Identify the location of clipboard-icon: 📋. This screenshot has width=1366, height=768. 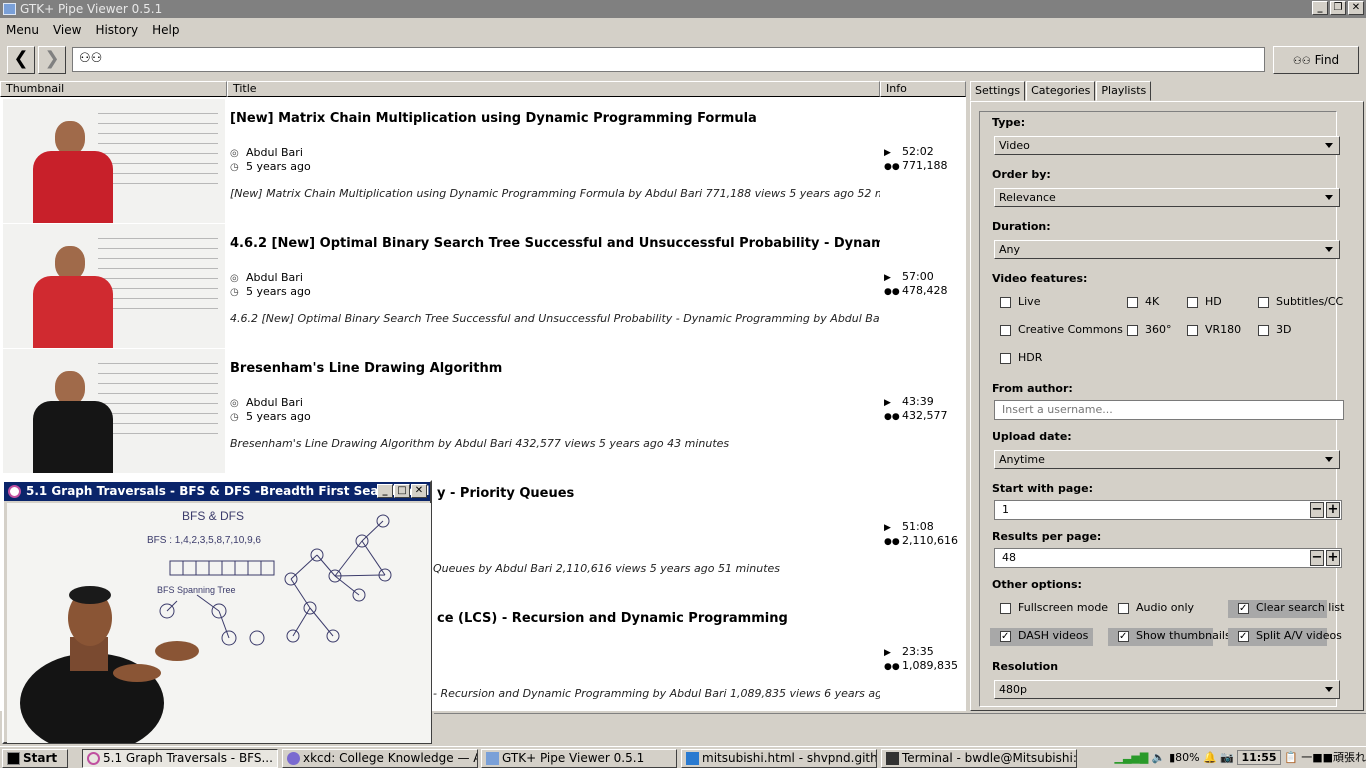
(1291, 757).